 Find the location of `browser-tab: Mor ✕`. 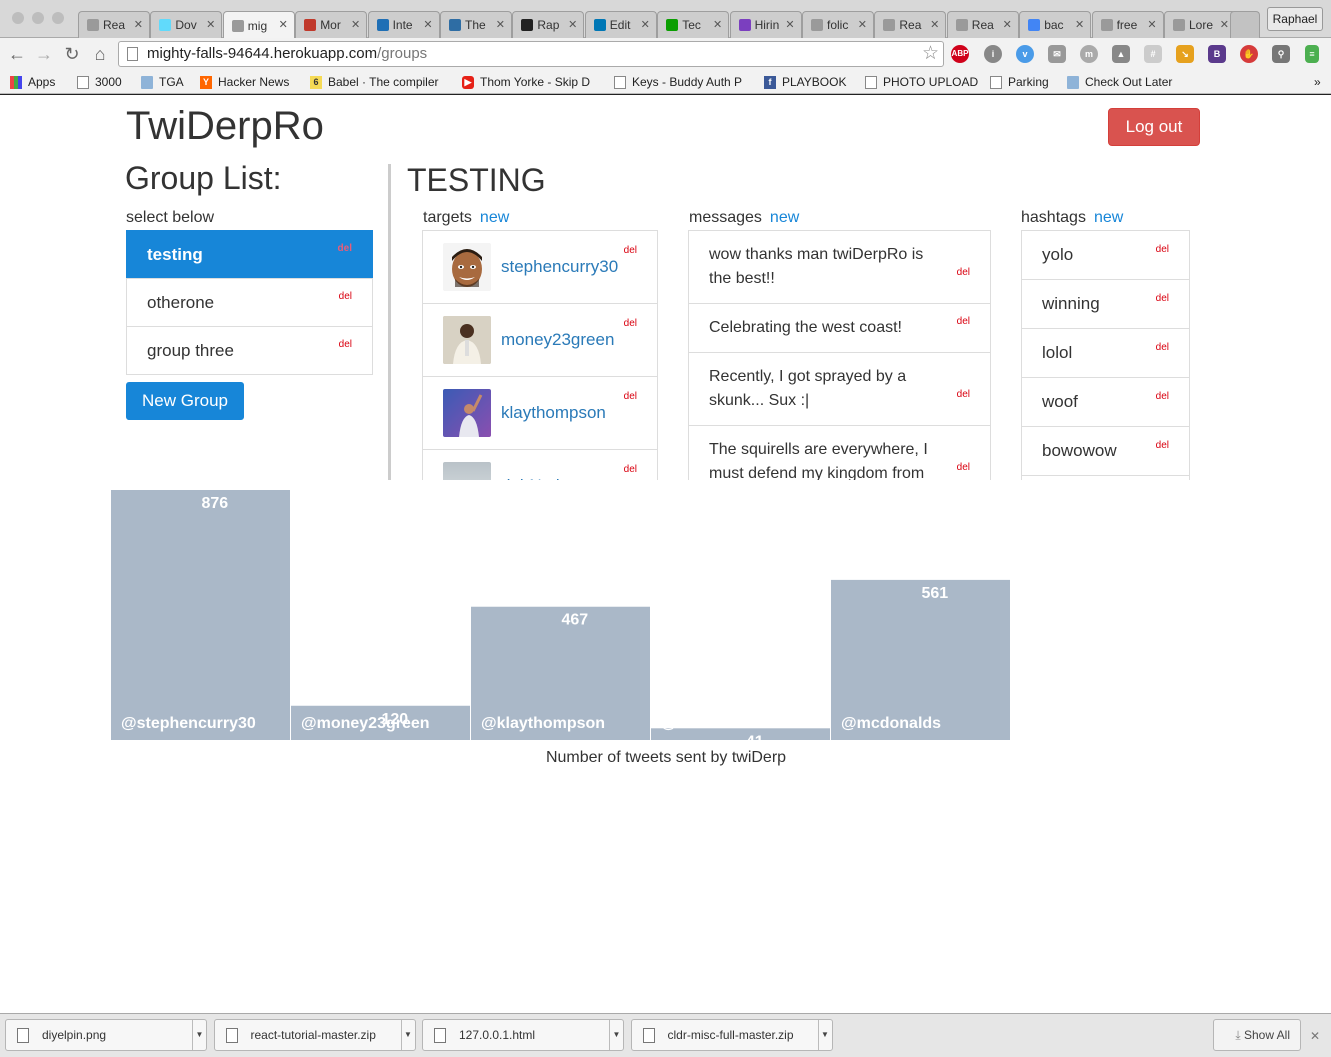

browser-tab: Mor ✕ is located at coordinates (331, 24).